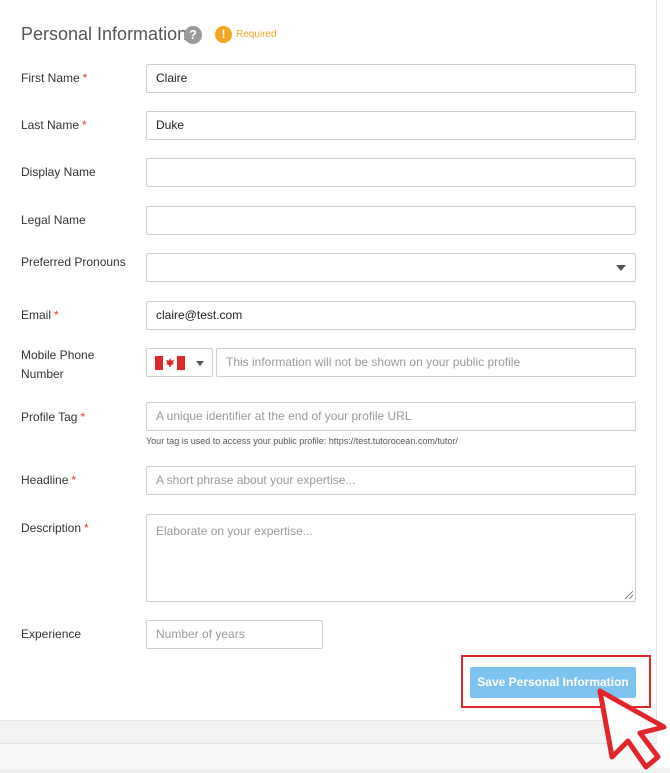 The height and width of the screenshot is (773, 670). What do you see at coordinates (55, 528) in the screenshot?
I see `description-label: Description *` at bounding box center [55, 528].